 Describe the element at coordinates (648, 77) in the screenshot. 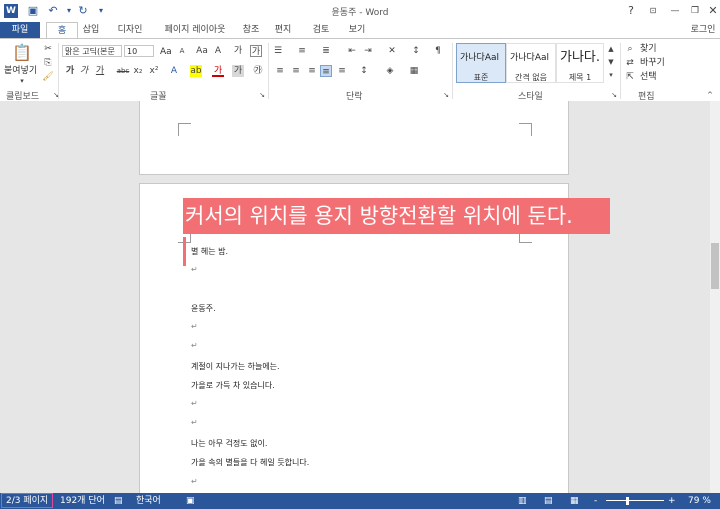

I see `select-button: 선택` at that location.